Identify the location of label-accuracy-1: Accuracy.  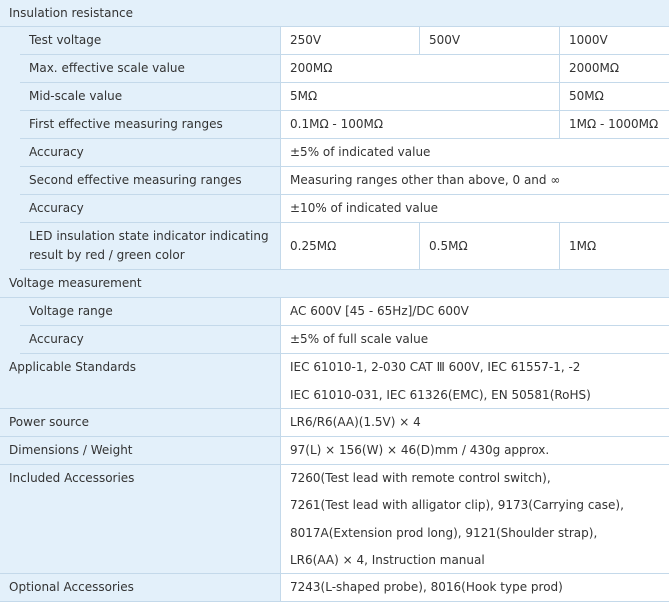
(150, 153).